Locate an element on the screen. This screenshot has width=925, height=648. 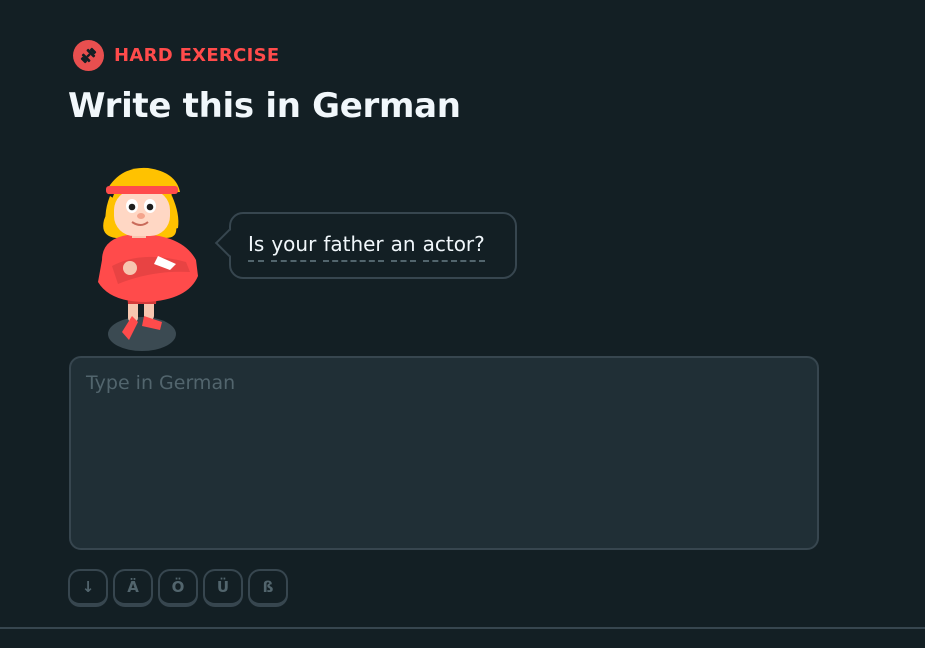
footer-divider is located at coordinates (462, 628).